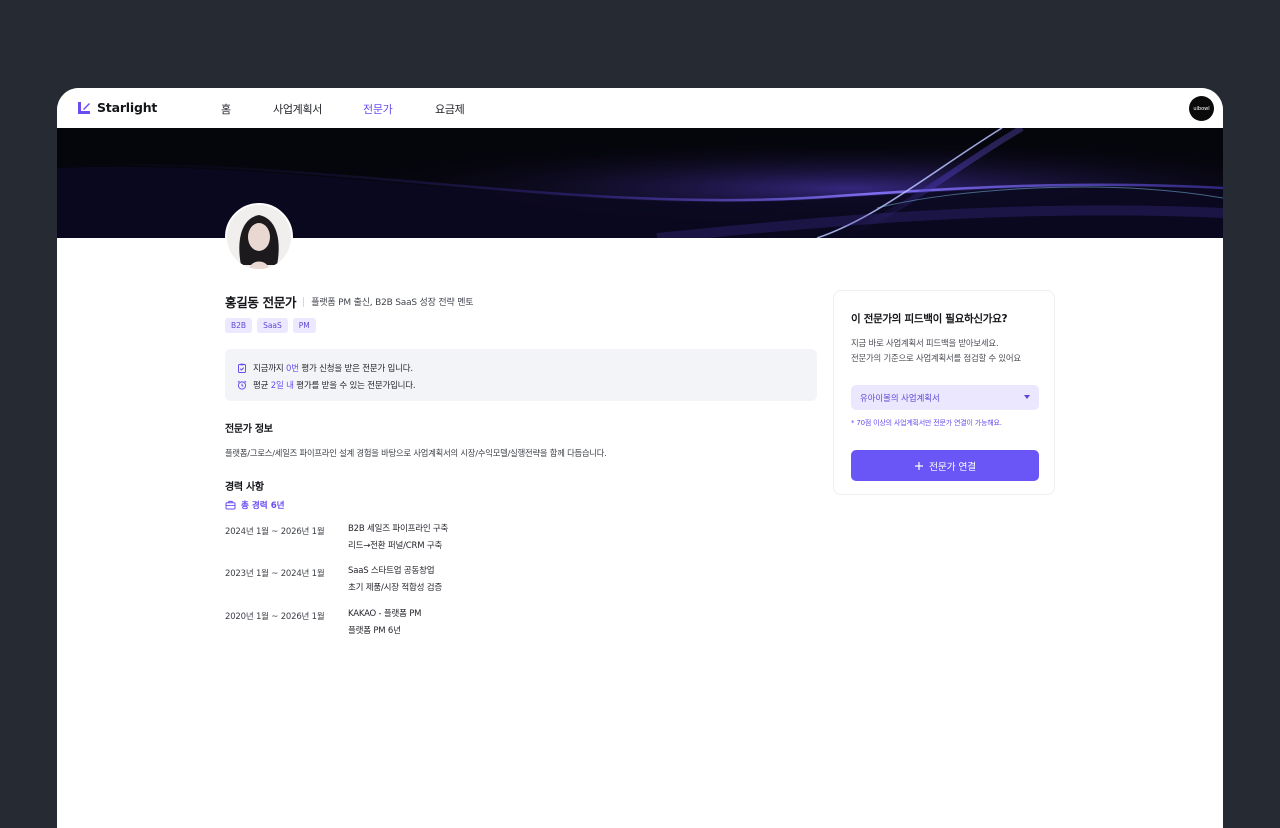 Image resolution: width=1280 pixels, height=828 pixels. I want to click on business-plan-select: 유아이볼의 사업계획서, so click(945, 397).